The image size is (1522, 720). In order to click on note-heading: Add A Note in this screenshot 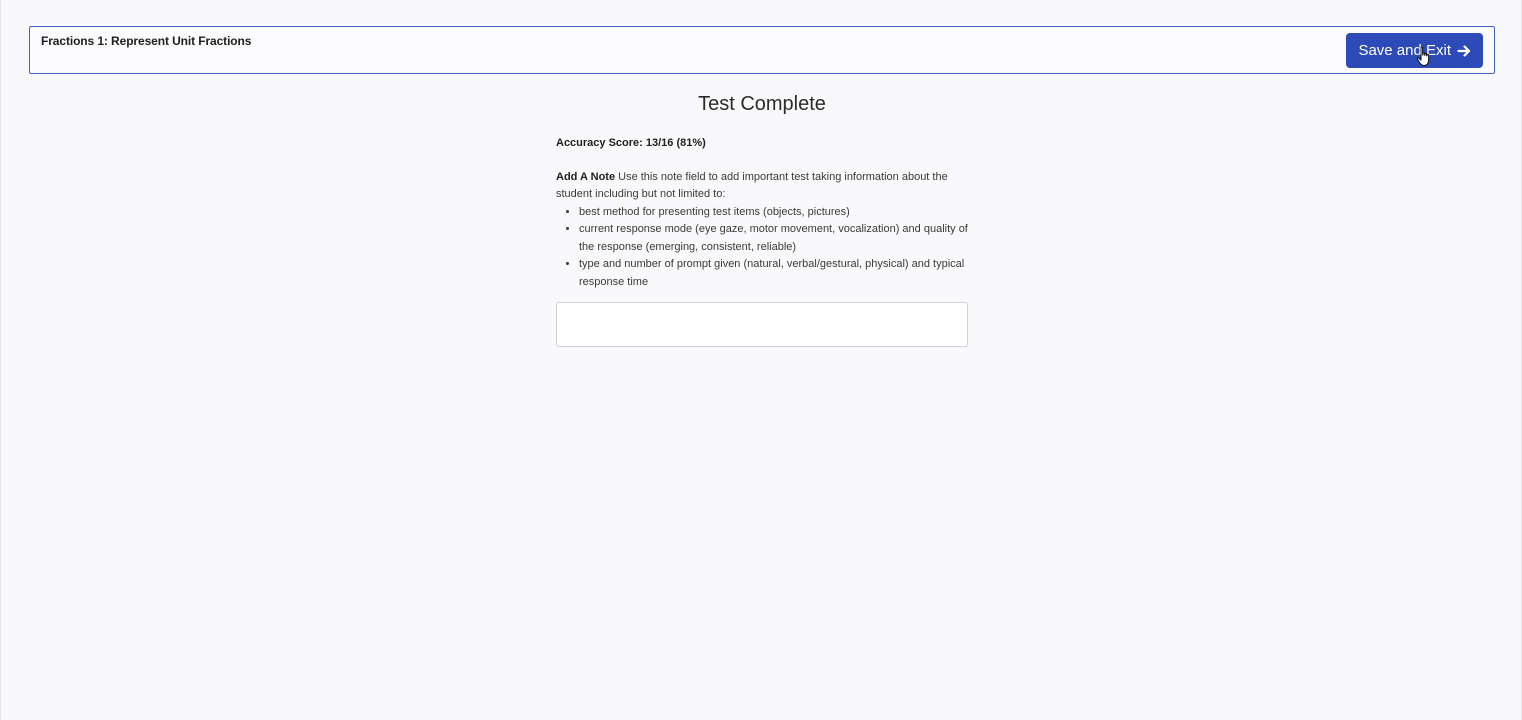, I will do `click(586, 176)`.